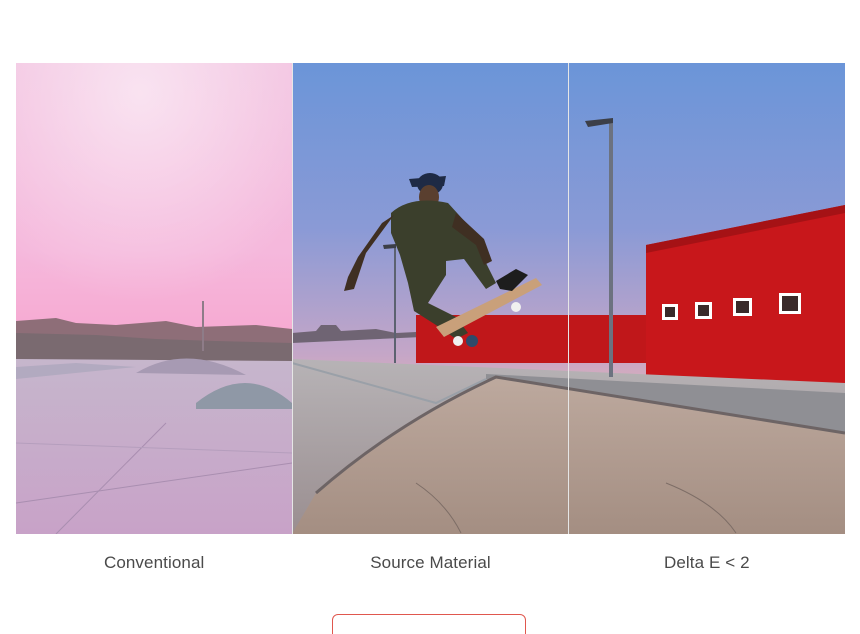 This screenshot has height=634, width=860. Describe the element at coordinates (429, 624) in the screenshot. I see `cta-button` at that location.